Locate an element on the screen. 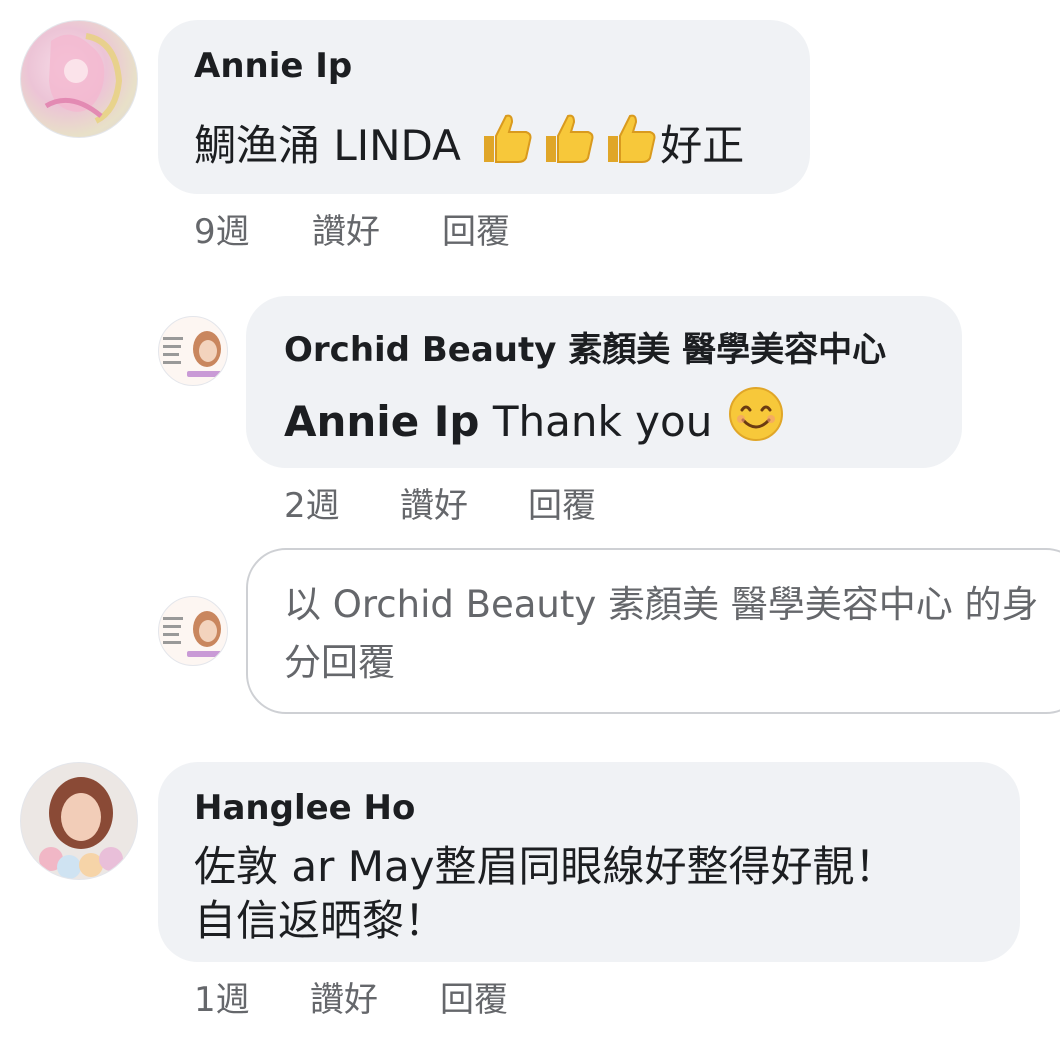 Image resolution: width=1060 pixels, height=1060 pixels. avatar-annie-ip is located at coordinates (79, 79).